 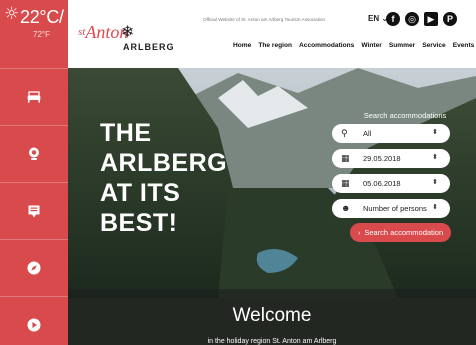 What do you see at coordinates (163, 178) in the screenshot?
I see `hero-headline: THE ARLBERG AT ITS BEST!` at bounding box center [163, 178].